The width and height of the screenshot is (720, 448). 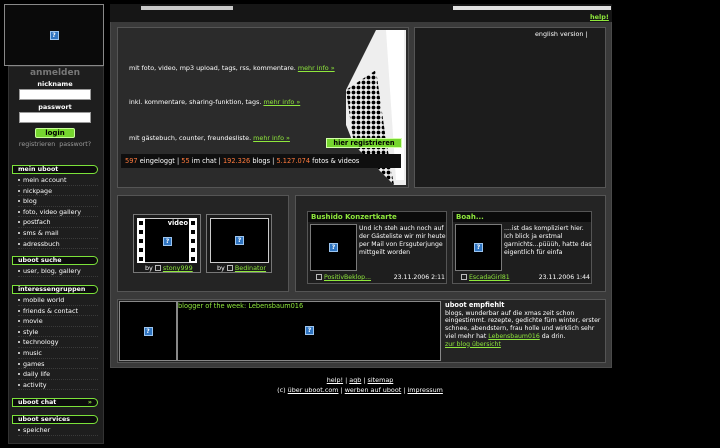 I want to click on menu-item-gallery: foto, video gallery, so click(x=58, y=212).